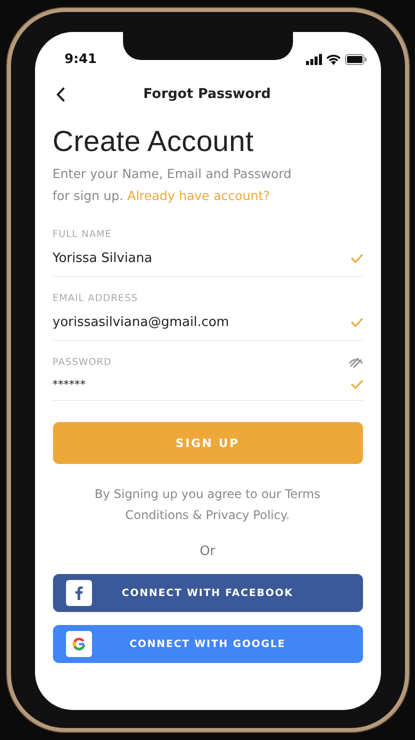  Describe the element at coordinates (207, 384) in the screenshot. I see `input-field: ******` at that location.